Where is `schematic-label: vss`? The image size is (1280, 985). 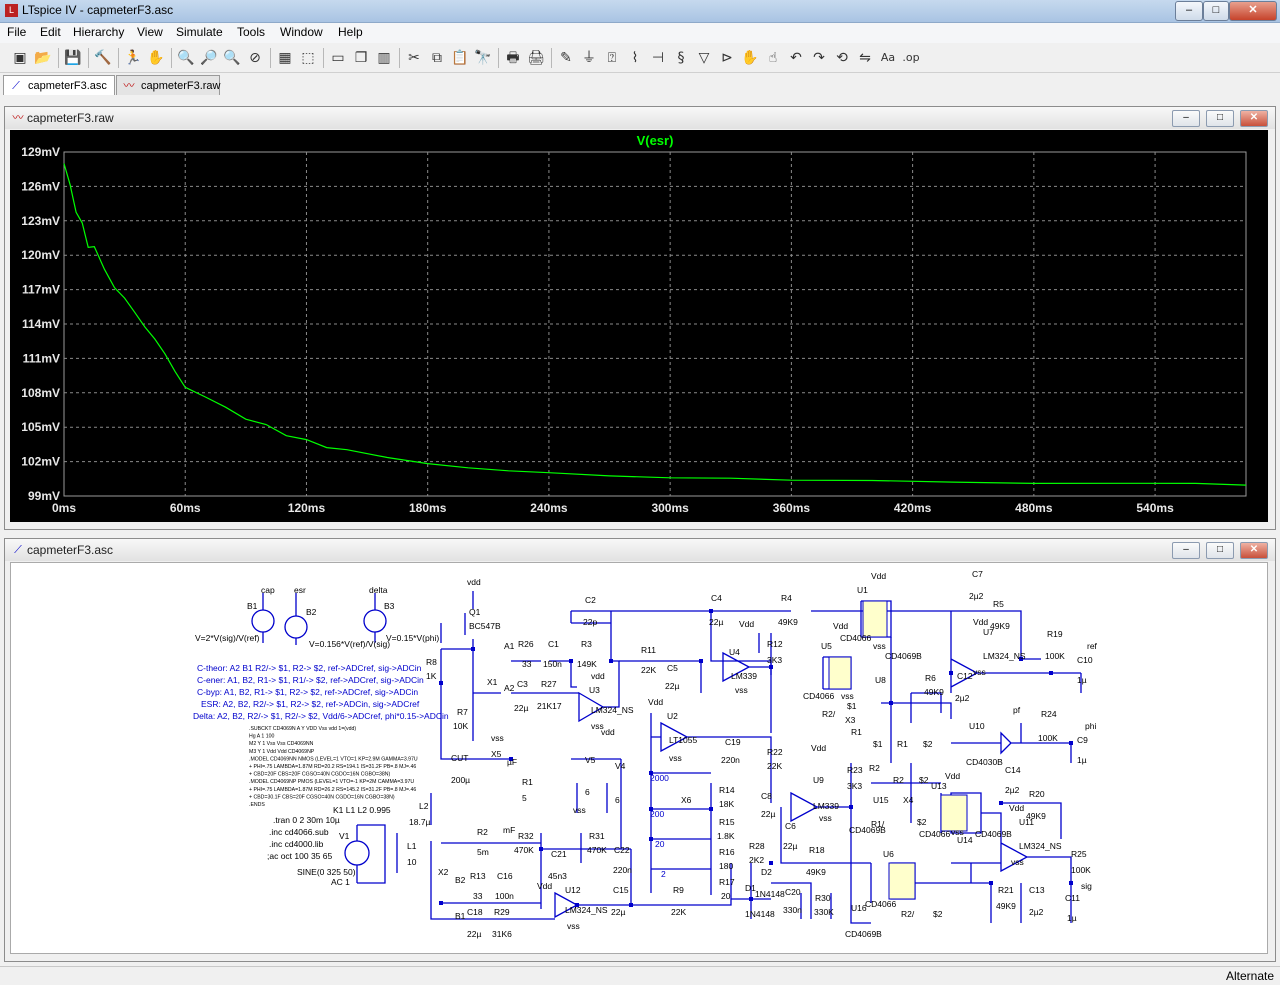
schematic-label: vss is located at coordinates (825, 818).